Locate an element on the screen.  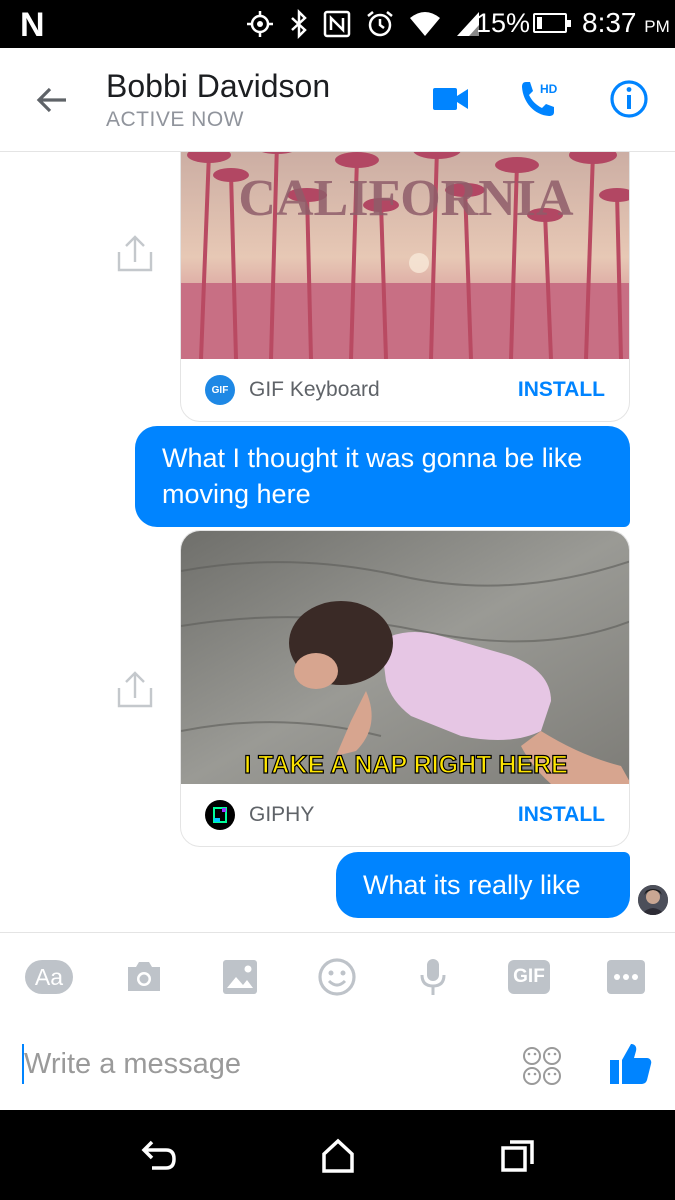
image-icon is located at coordinates (240, 977).